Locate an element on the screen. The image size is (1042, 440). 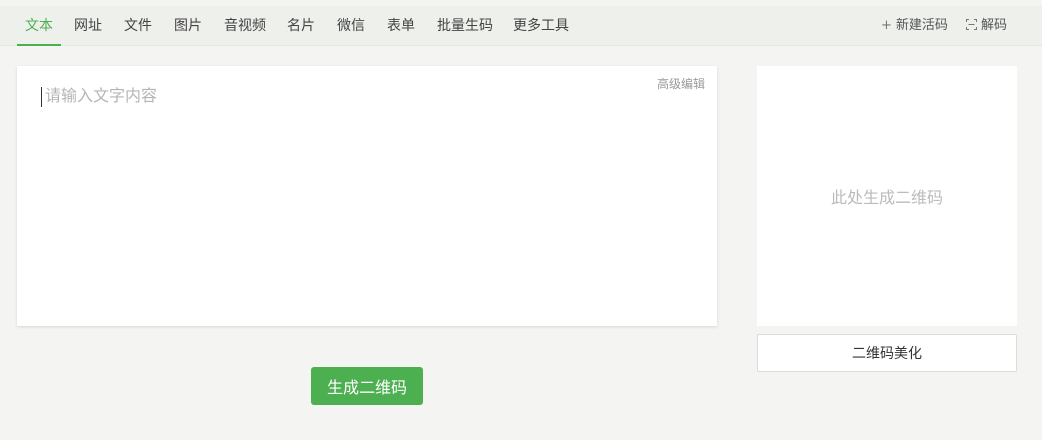
tab-form: 表单 is located at coordinates (401, 26).